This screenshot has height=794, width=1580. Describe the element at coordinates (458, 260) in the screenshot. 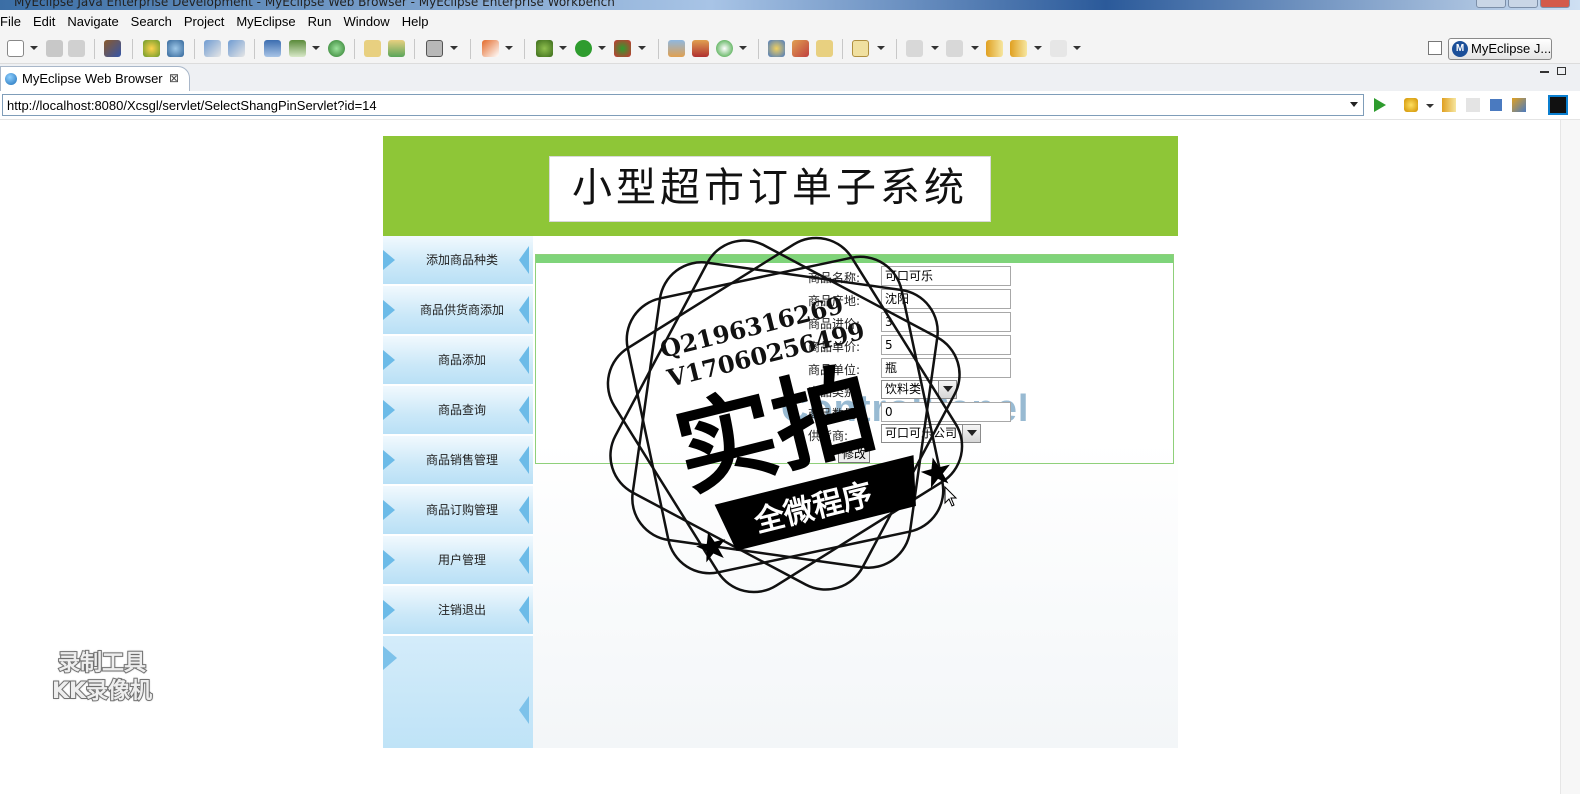

I see `sidebar-item-add-category: 添加商品种类` at that location.